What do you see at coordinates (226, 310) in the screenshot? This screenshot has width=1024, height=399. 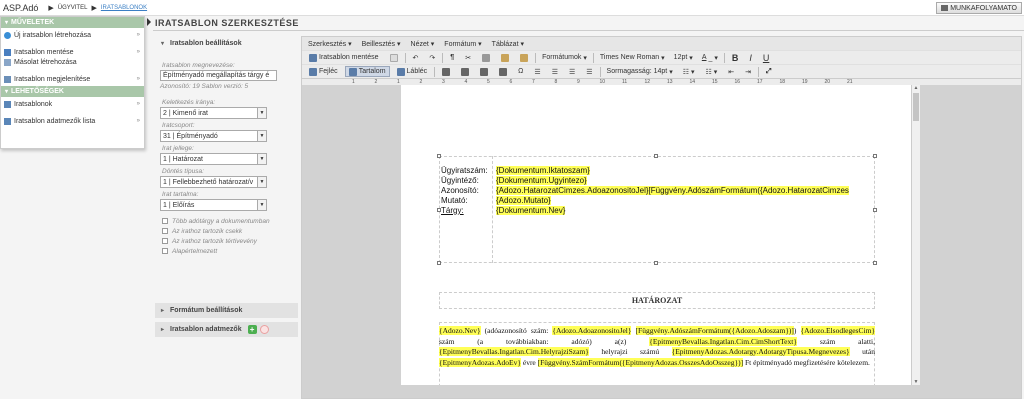 I see `format-settings-header: ▸ Formátum beállítások` at bounding box center [226, 310].